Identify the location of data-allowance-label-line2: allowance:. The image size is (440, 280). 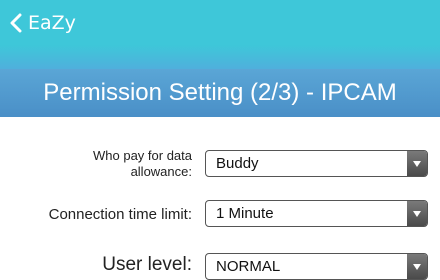
(161, 171).